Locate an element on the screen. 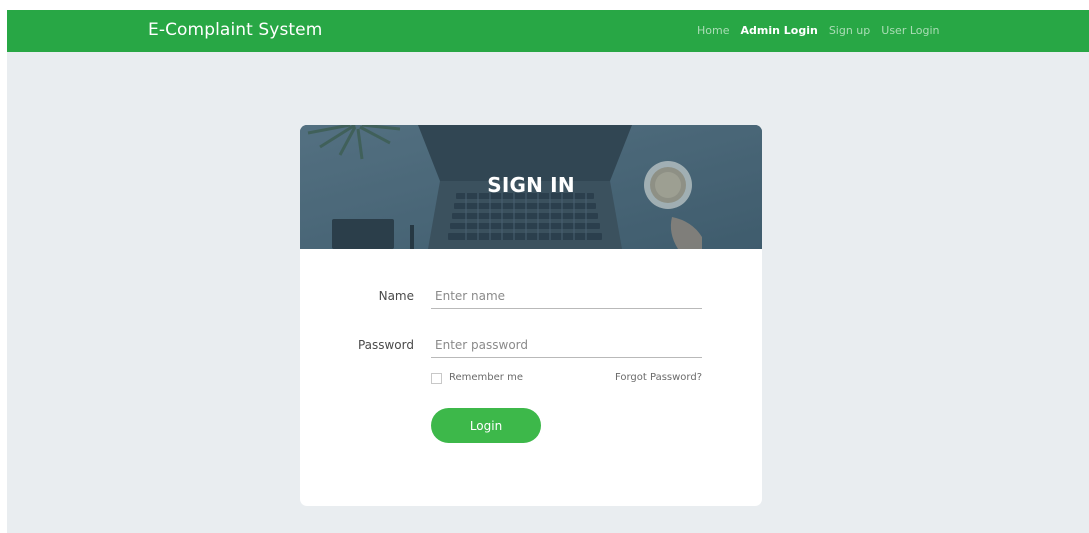 This screenshot has height=533, width=1089. hero-banner: SIGN IN is located at coordinates (531, 187).